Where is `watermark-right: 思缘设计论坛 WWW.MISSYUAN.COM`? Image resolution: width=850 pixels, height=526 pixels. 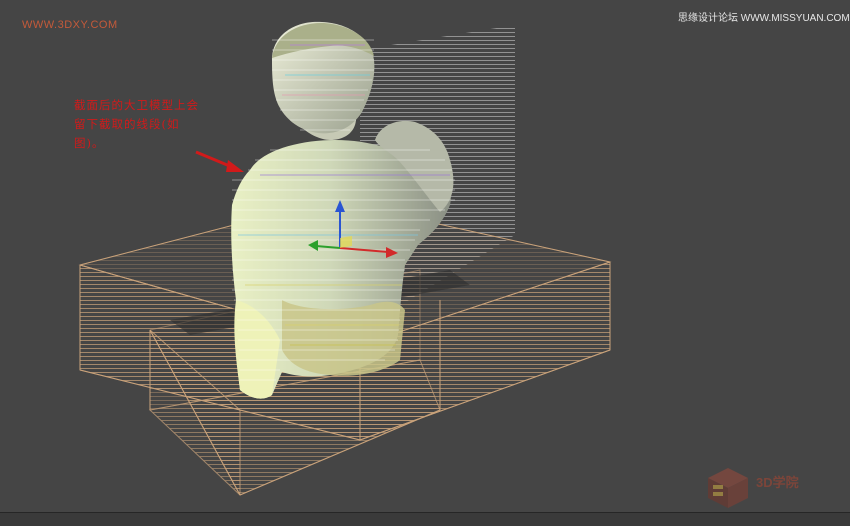 watermark-right: 思缘设计论坛 WWW.MISSYUAN.COM is located at coordinates (764, 18).